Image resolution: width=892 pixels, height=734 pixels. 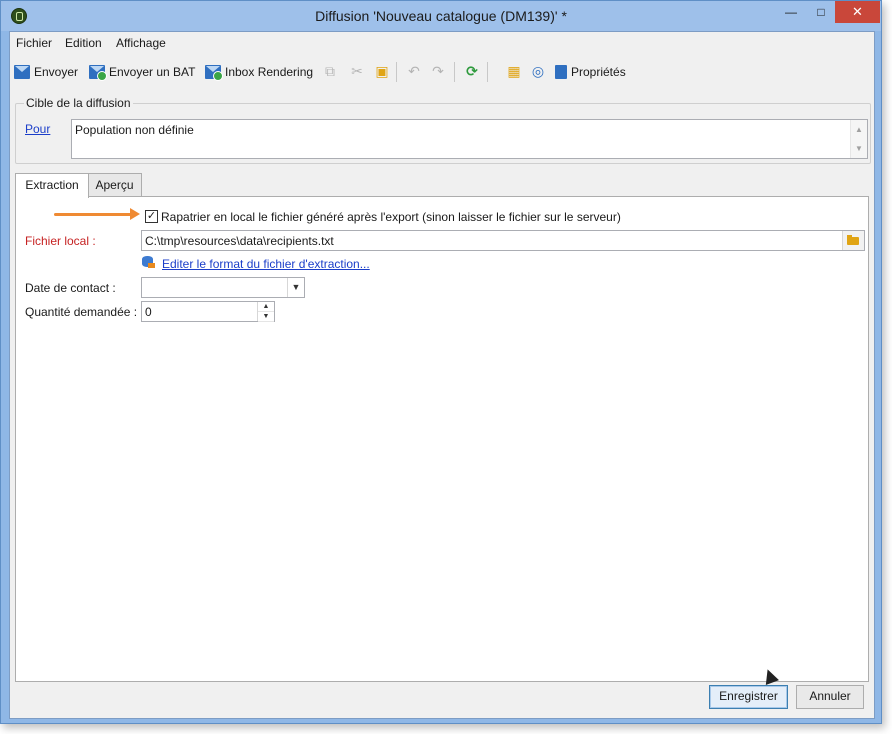 I want to click on spin-down-icon: ▼, so click(x=266, y=317).